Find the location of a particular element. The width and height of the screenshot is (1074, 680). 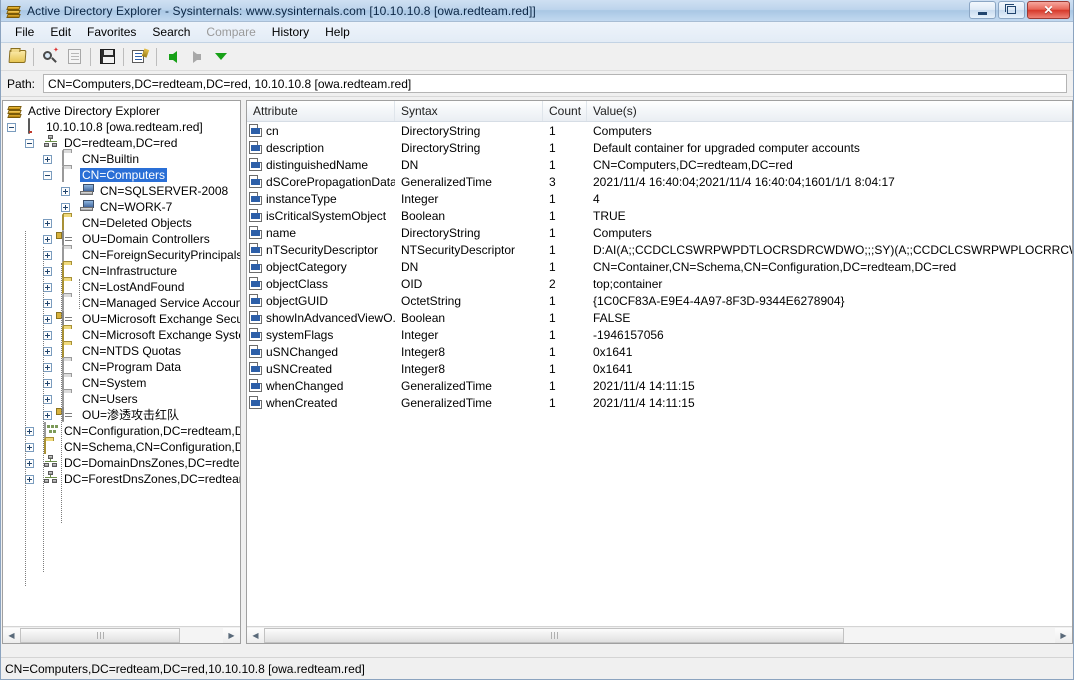

minimize-button is located at coordinates (982, 10).